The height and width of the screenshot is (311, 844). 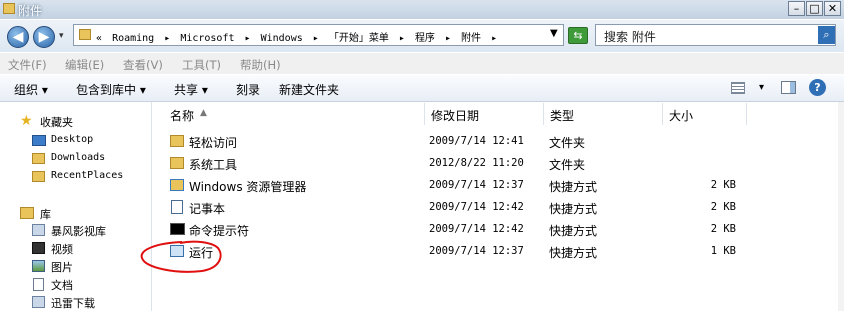 What do you see at coordinates (817, 87) in the screenshot?
I see `help-icon: ?` at bounding box center [817, 87].